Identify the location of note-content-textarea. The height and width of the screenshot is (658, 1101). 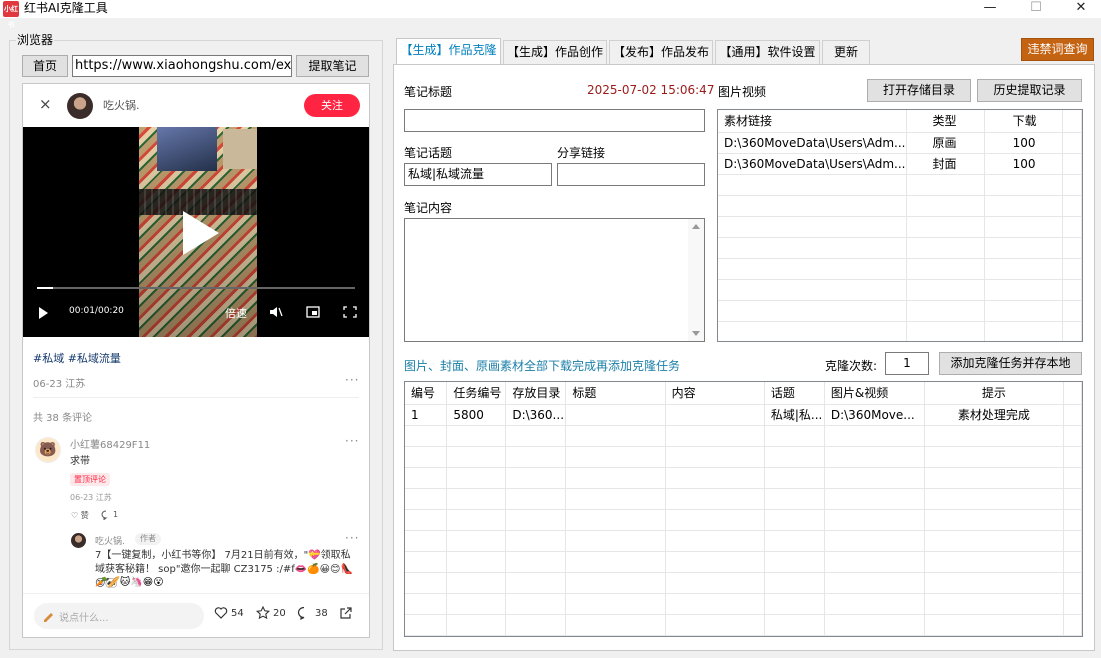
(554, 280).